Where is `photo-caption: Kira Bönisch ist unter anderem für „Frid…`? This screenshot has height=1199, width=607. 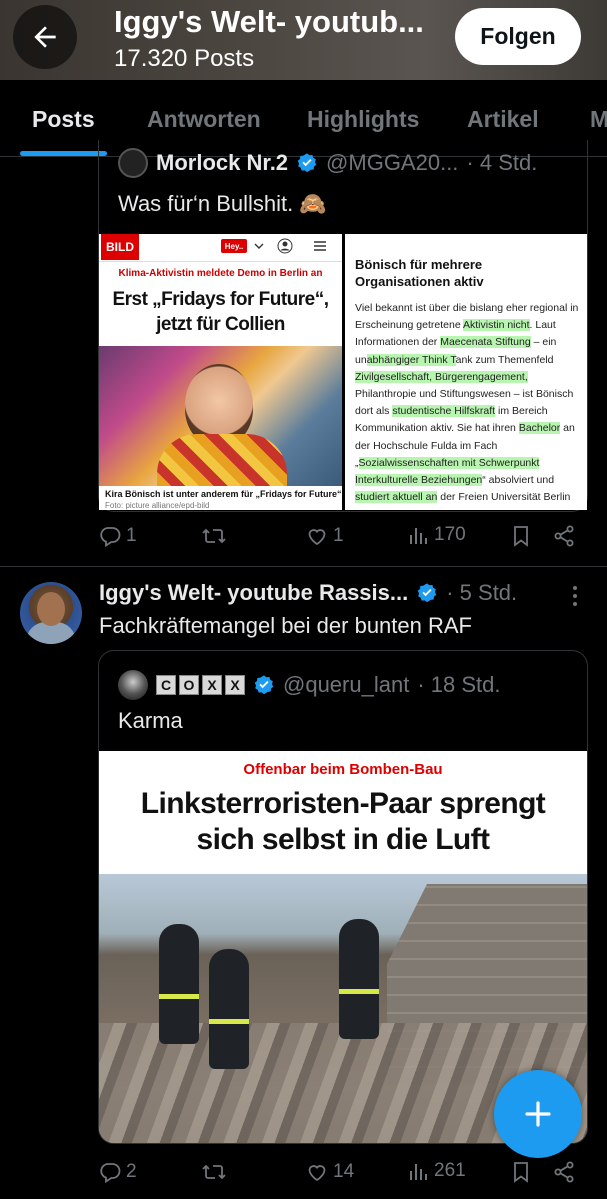
photo-caption: Kira Bönisch ist unter anderem für „Frid… is located at coordinates (223, 494).